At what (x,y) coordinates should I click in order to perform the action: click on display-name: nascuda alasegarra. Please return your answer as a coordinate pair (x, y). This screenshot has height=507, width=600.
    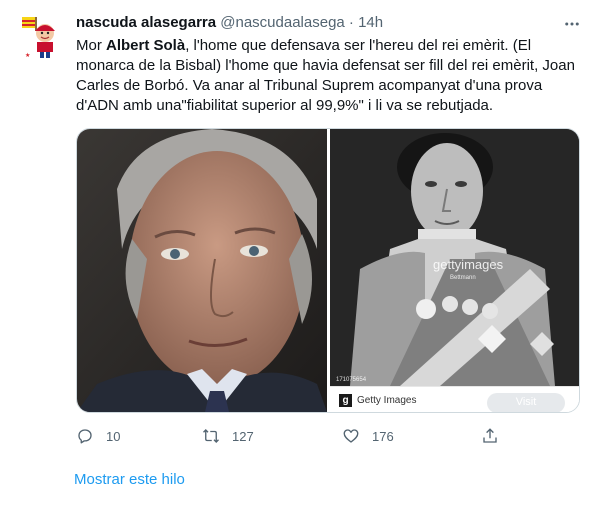
    Looking at the image, I should click on (146, 22).